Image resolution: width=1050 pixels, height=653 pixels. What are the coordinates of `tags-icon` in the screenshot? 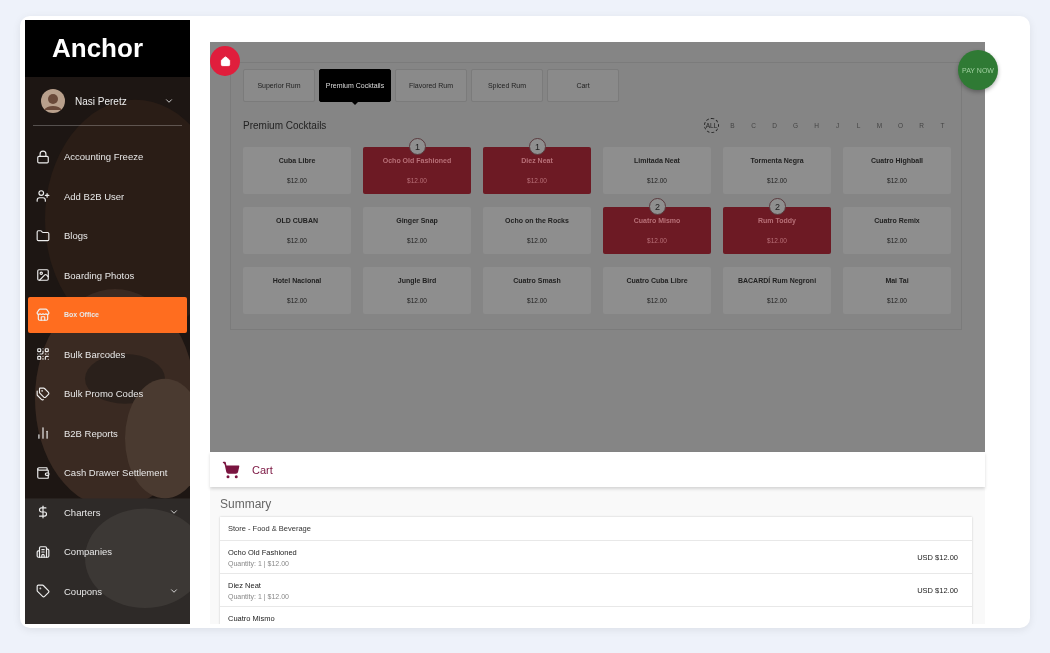 It's located at (43, 393).